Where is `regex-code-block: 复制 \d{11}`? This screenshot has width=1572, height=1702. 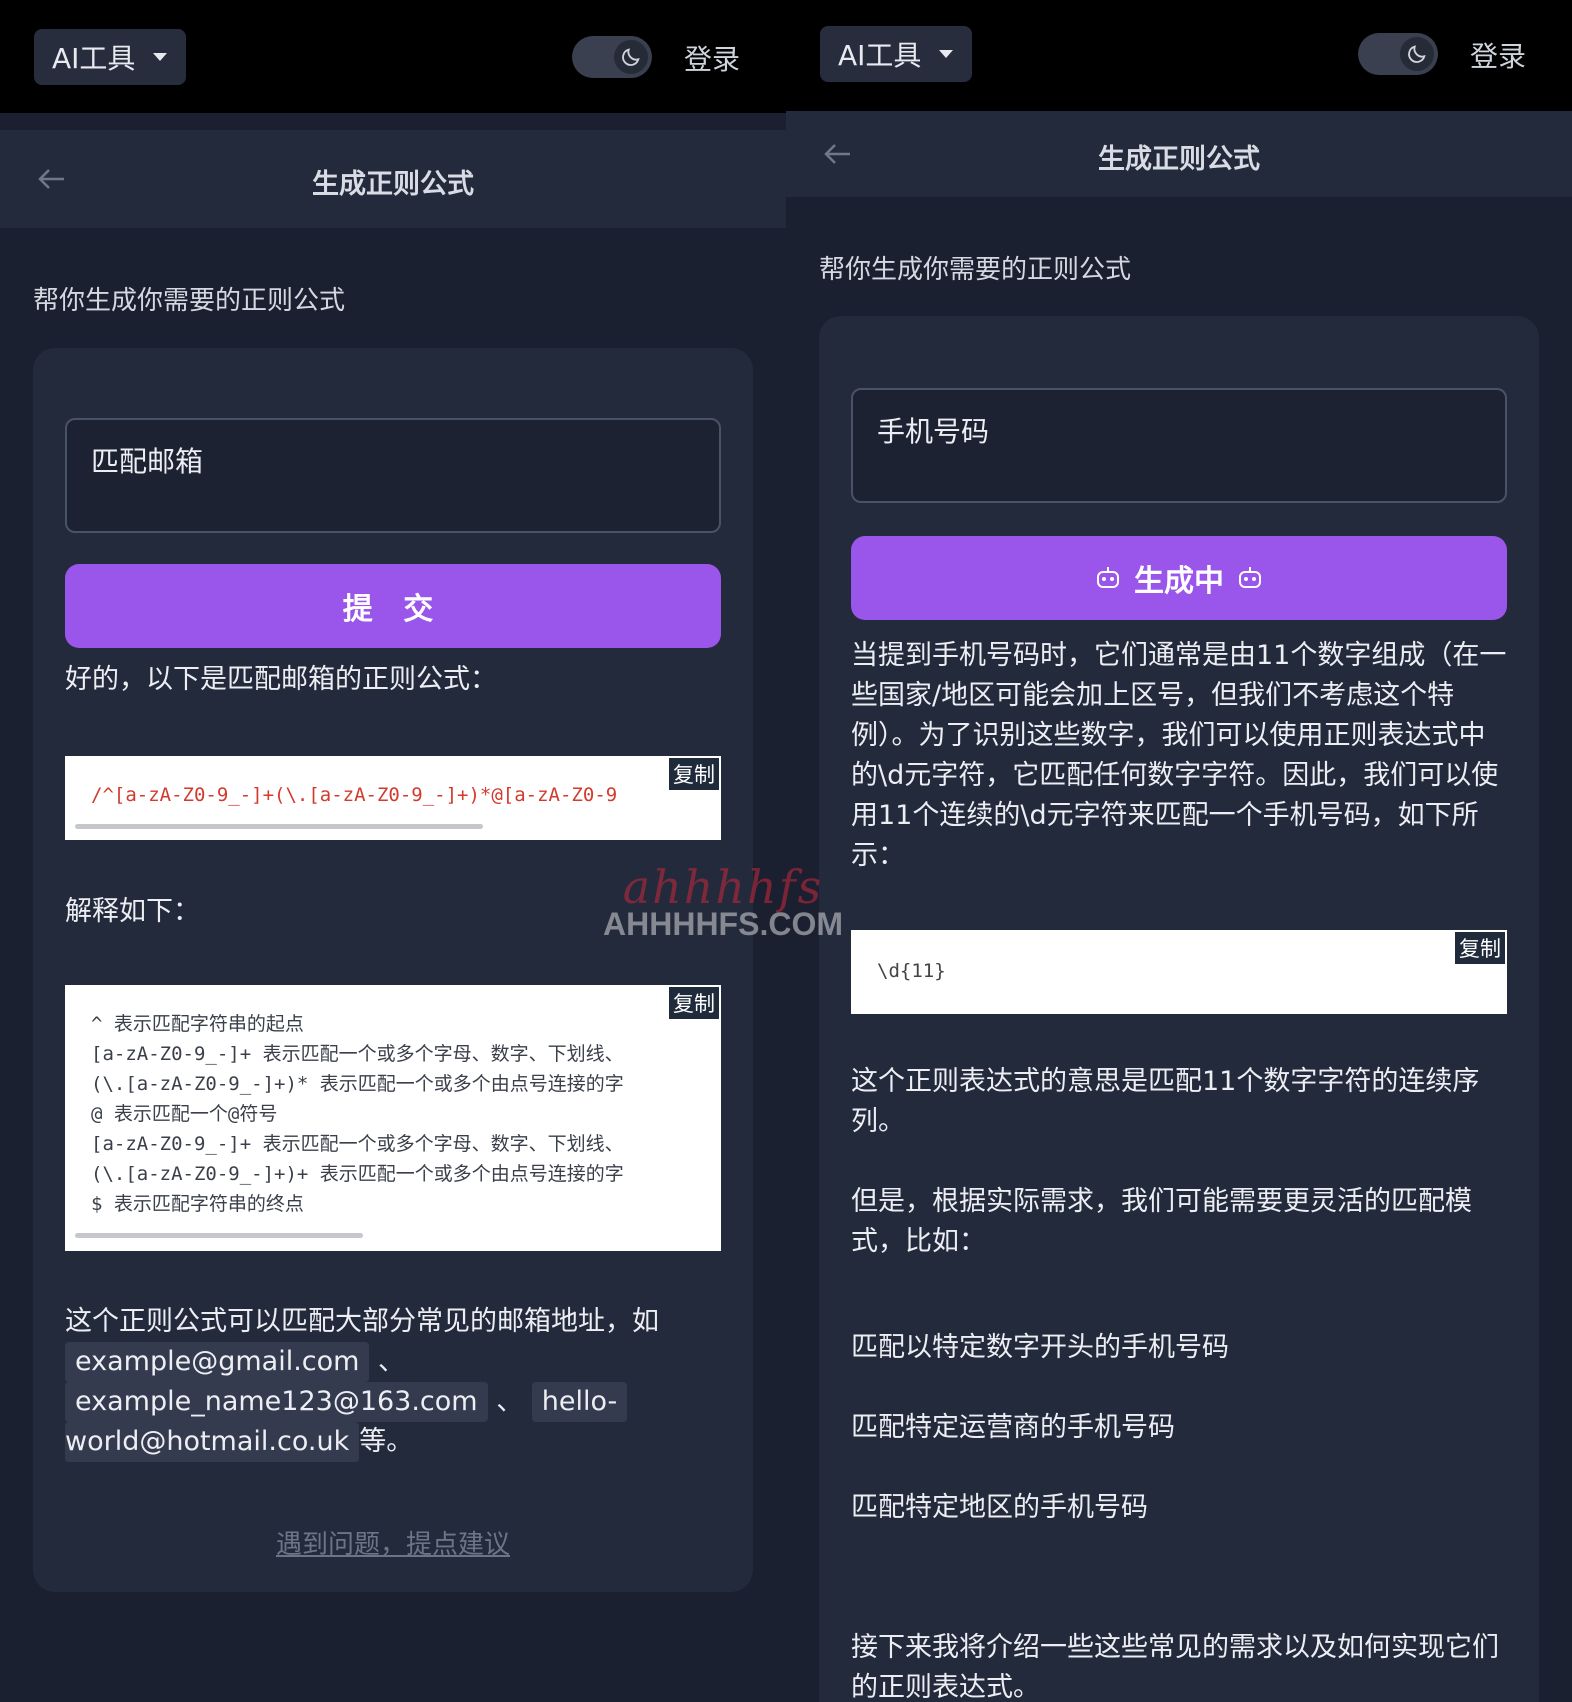 regex-code-block: 复制 \d{11} is located at coordinates (1179, 972).